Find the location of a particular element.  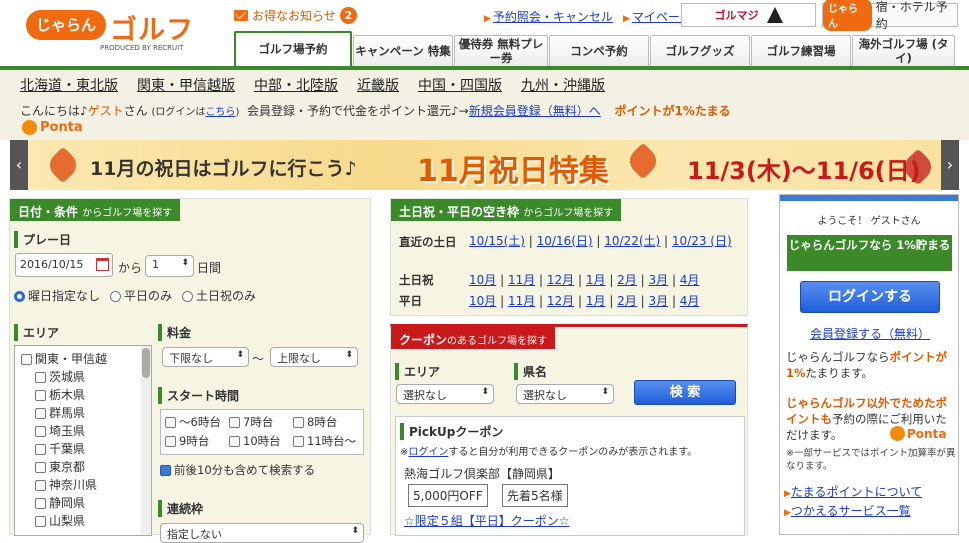

radio-weekday: 平日のみ is located at coordinates (141, 295).